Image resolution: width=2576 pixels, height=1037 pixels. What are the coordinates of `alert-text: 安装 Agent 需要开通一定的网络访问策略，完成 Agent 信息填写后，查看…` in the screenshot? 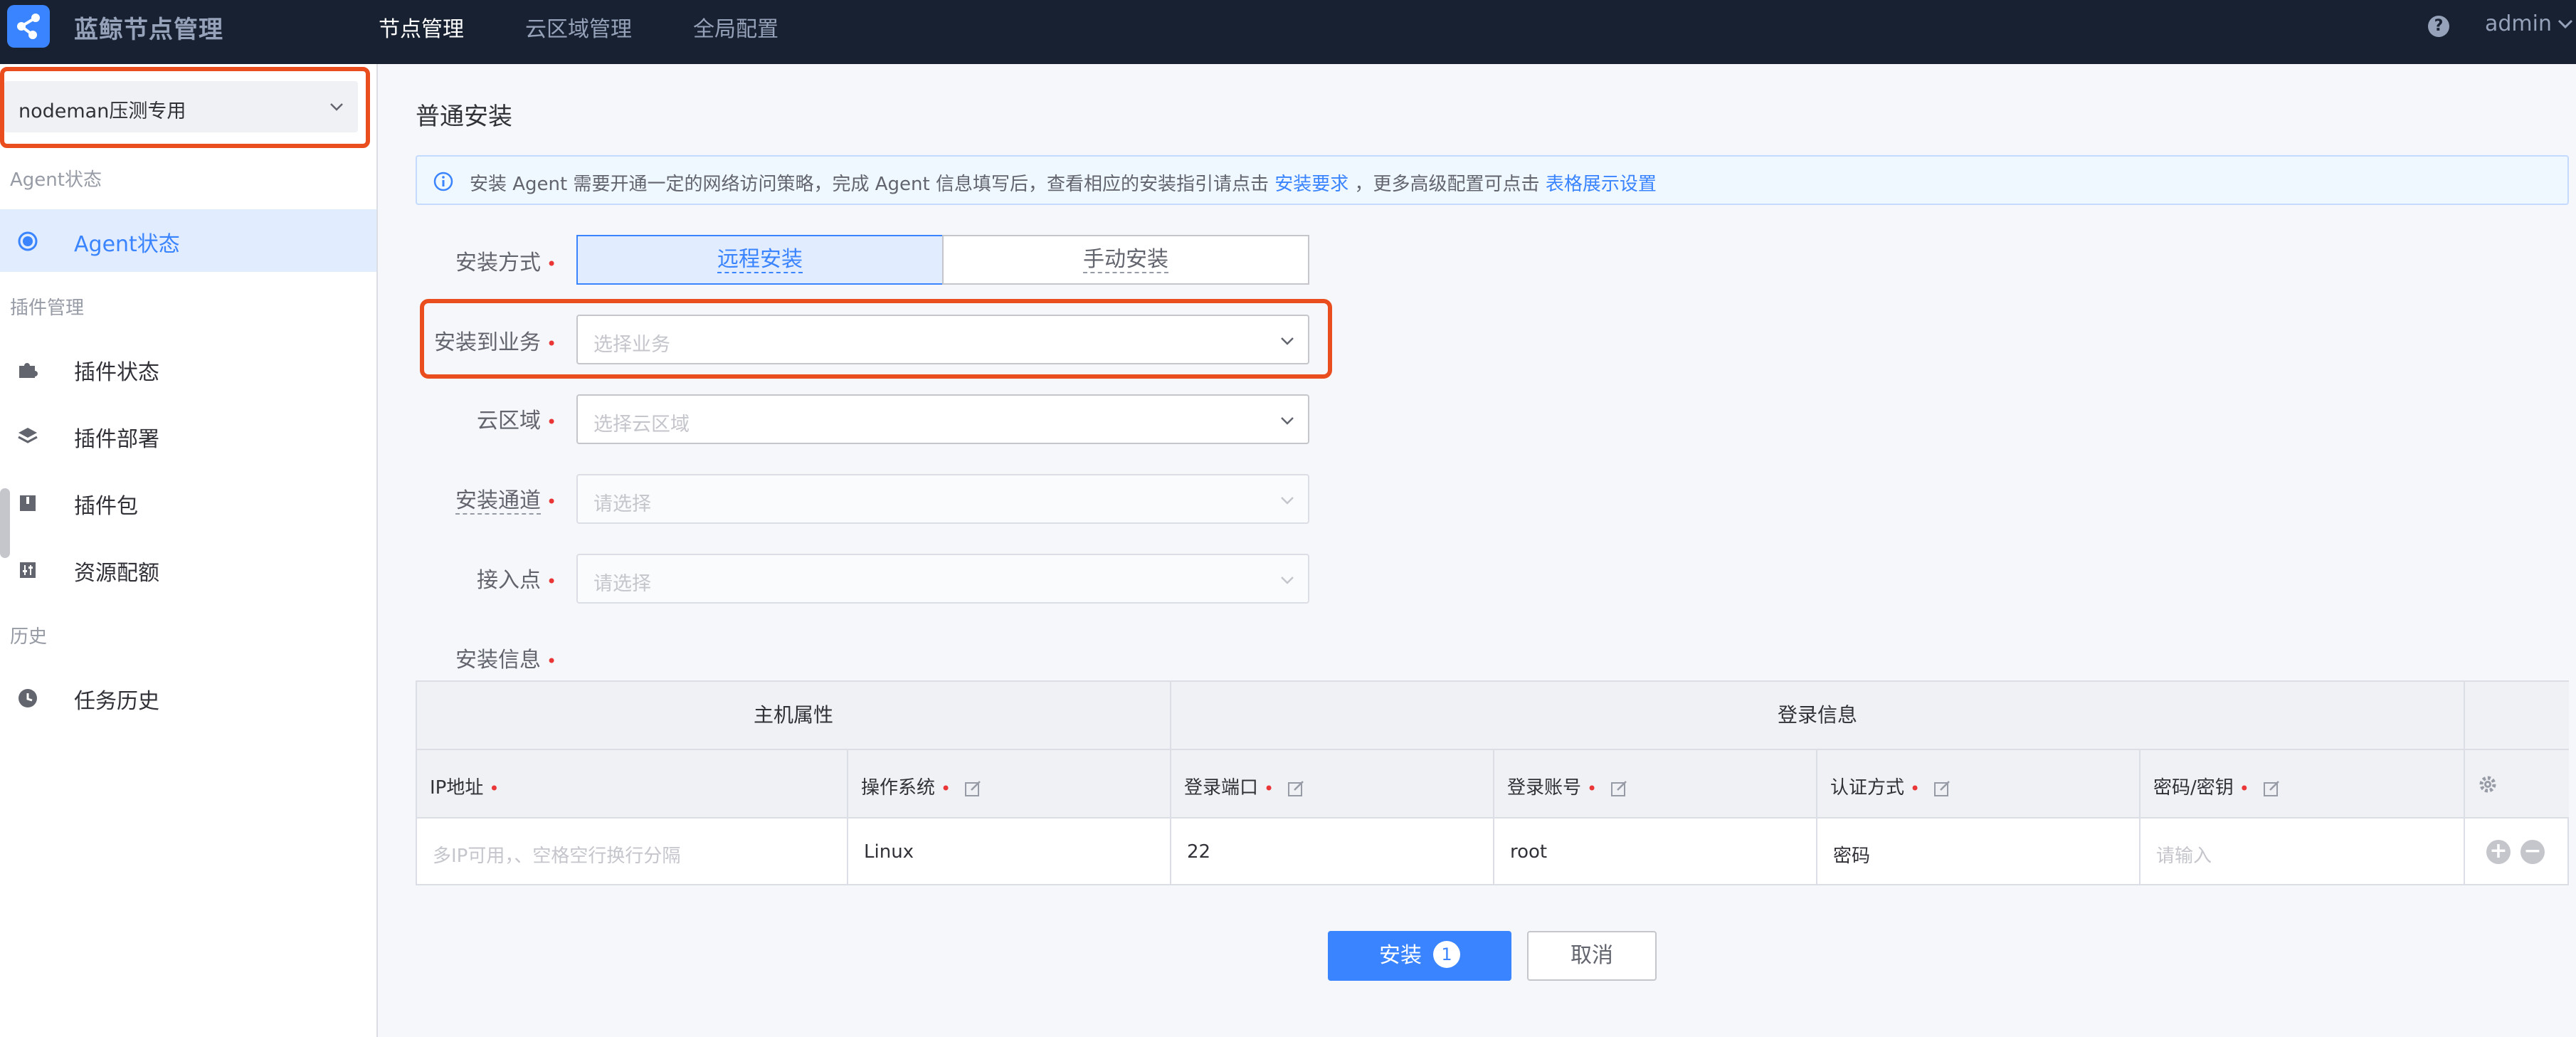 It's located at (1063, 182).